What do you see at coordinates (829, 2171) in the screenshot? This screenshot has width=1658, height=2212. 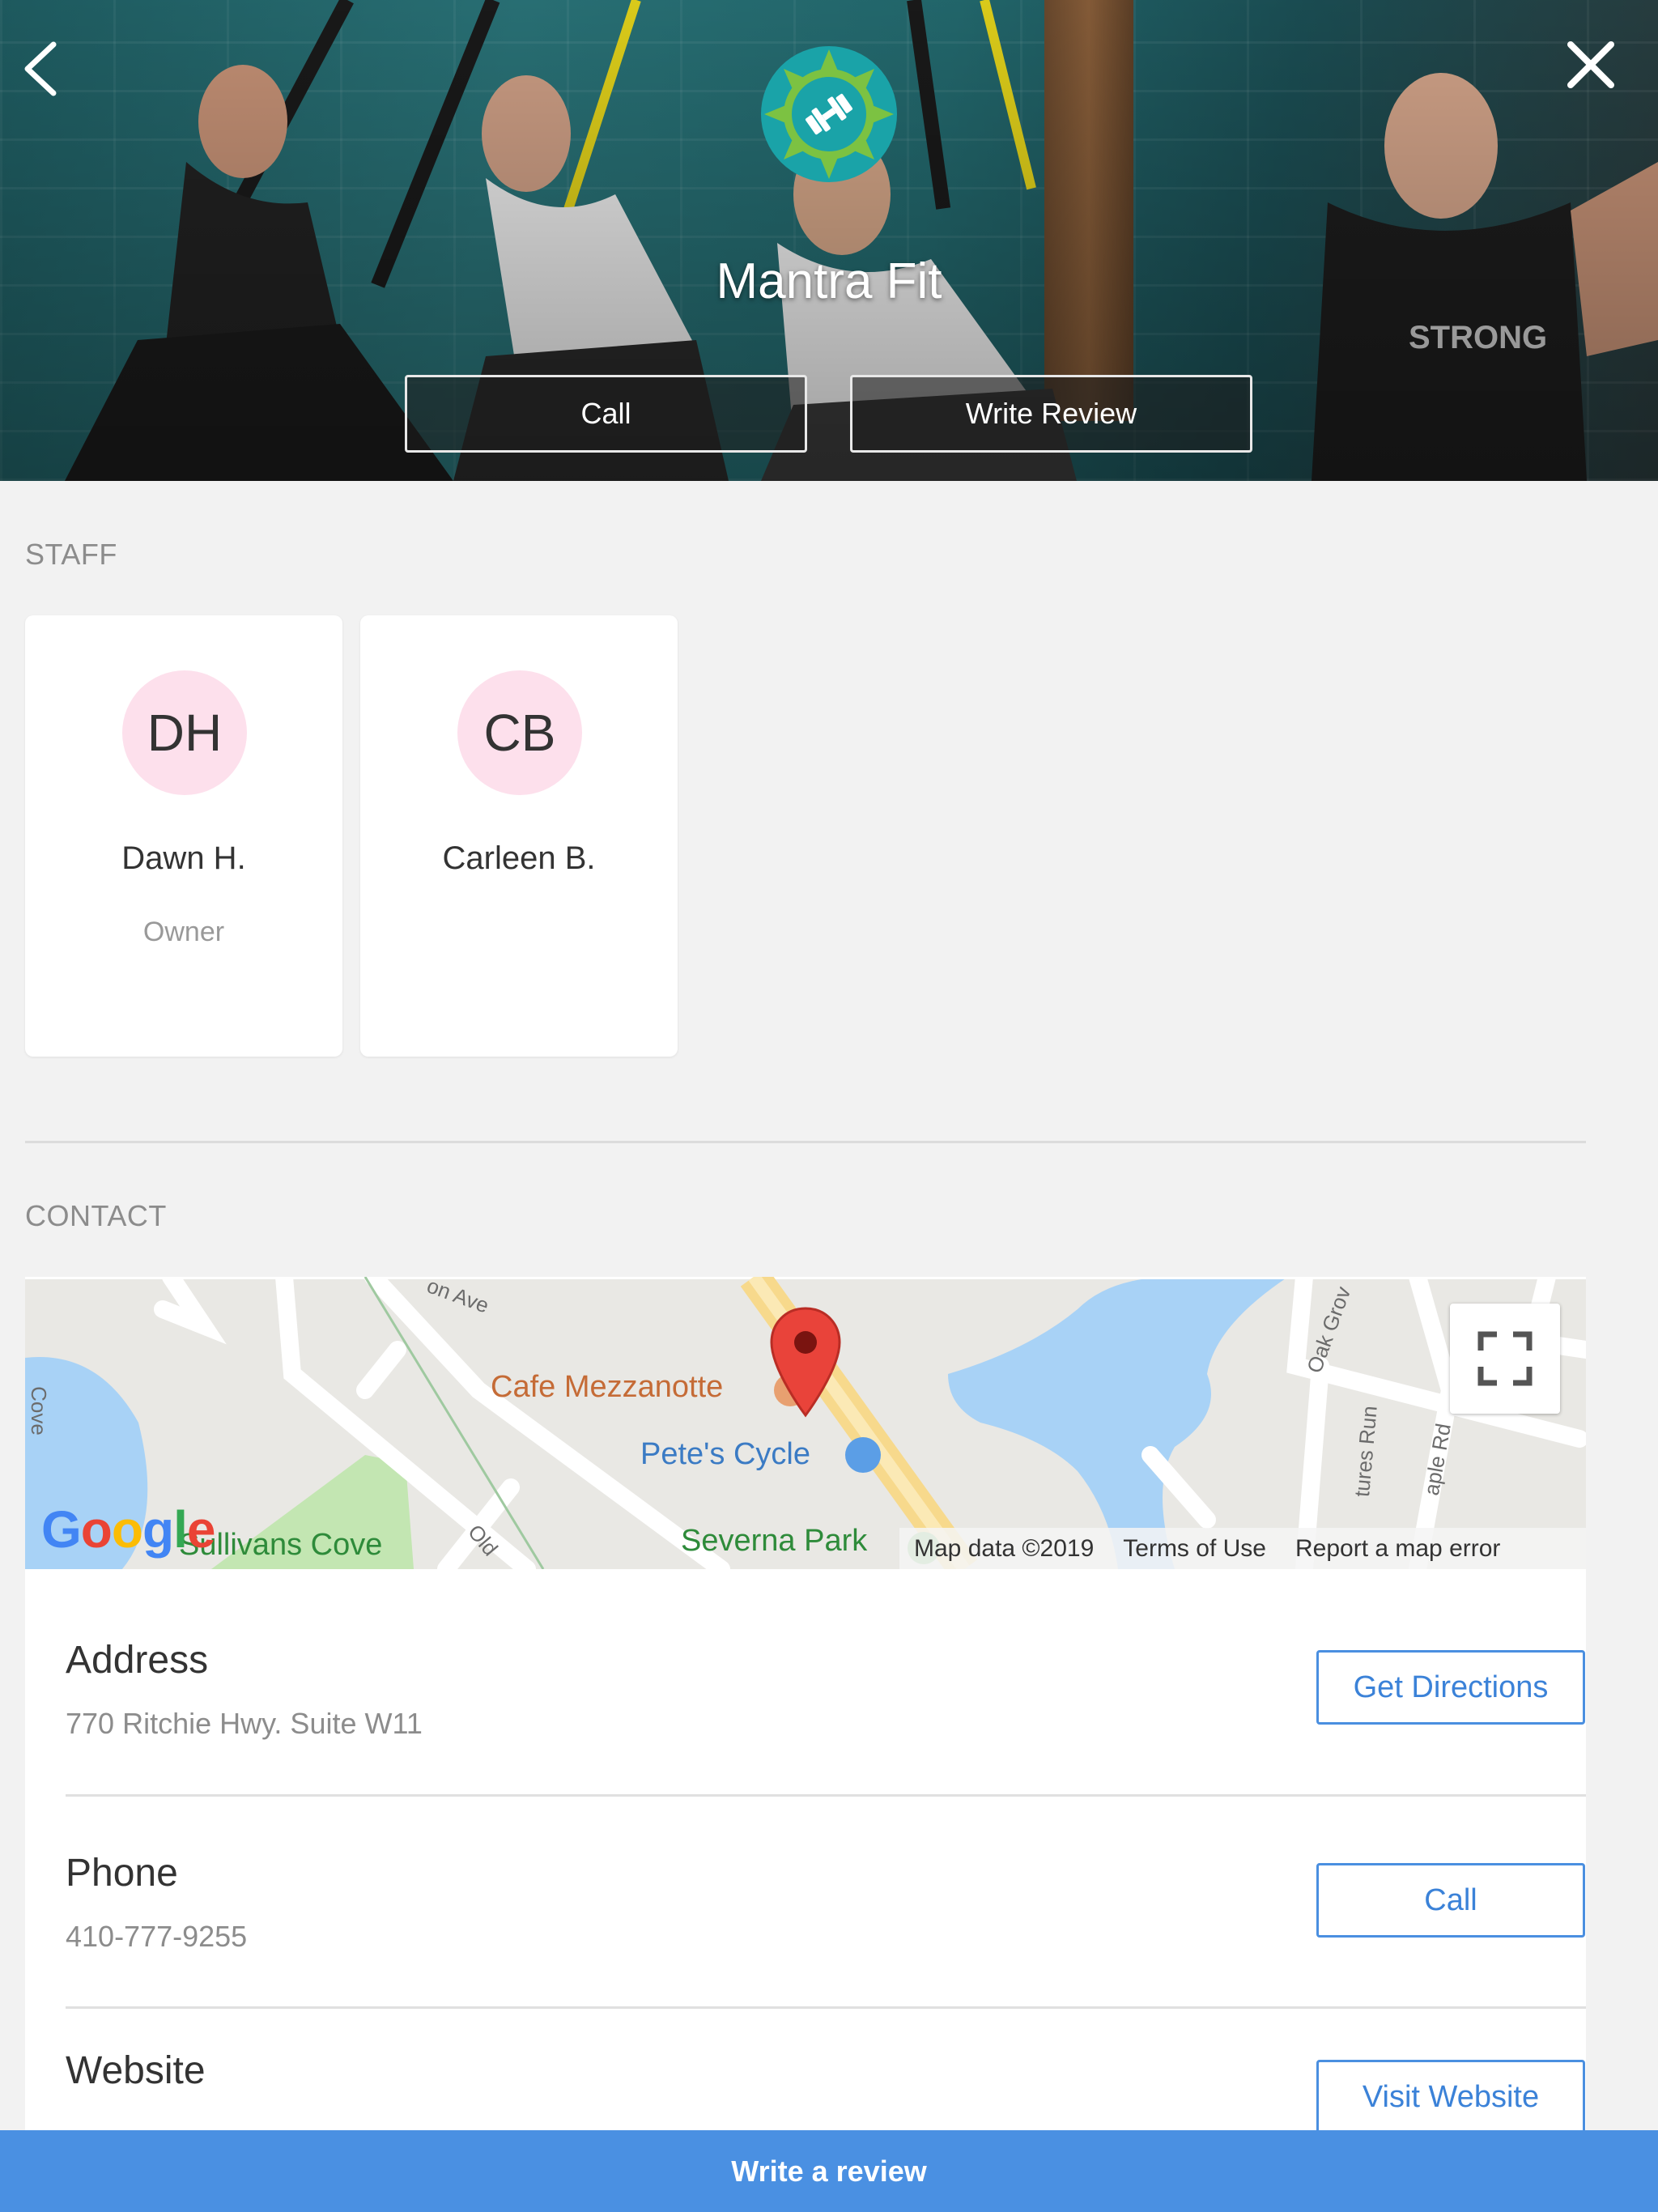 I see `write-a-review-button: Write a review` at bounding box center [829, 2171].